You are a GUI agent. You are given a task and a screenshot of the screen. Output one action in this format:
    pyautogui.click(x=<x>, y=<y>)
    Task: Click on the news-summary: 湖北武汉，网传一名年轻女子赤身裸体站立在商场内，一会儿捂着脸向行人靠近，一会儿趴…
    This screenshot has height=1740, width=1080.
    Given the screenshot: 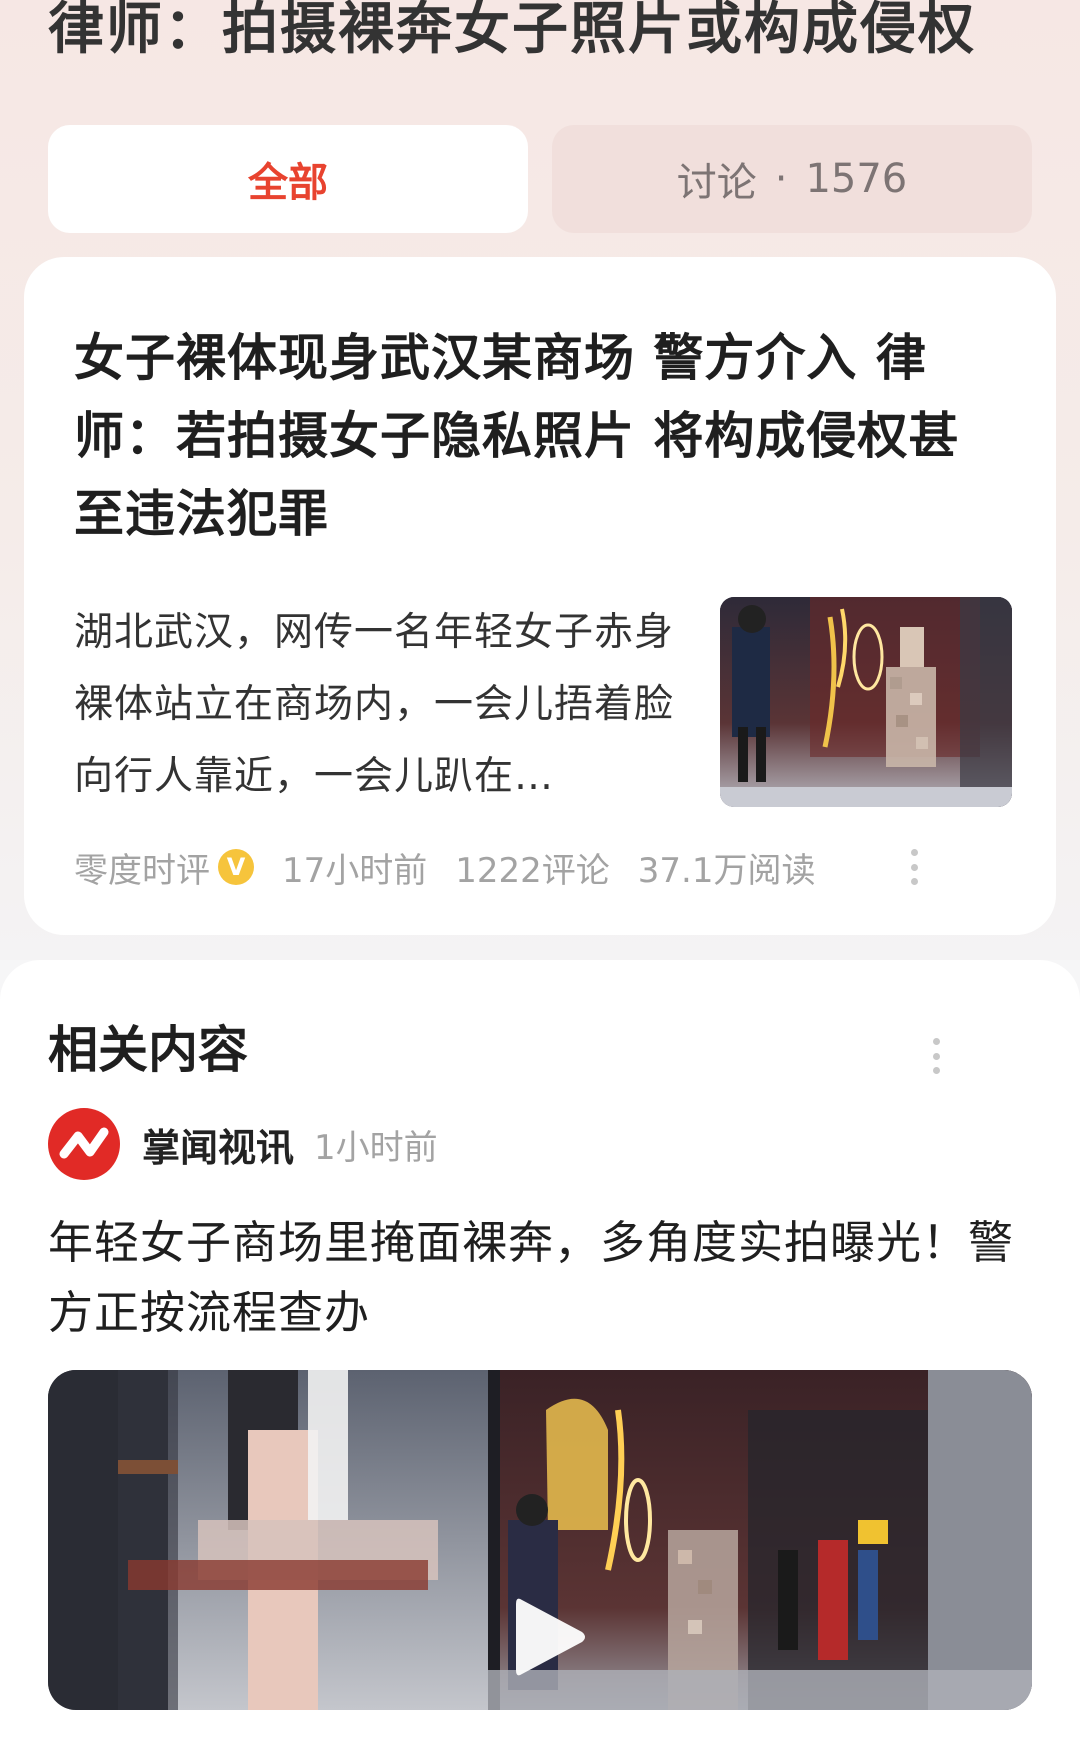 What is the action you would take?
    pyautogui.click(x=384, y=705)
    